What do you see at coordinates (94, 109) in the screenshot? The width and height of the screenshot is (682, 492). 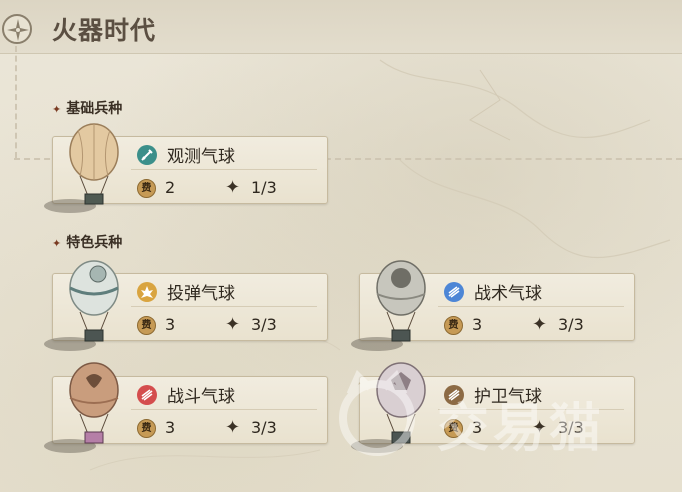 I see `section-label: 基础兵种` at bounding box center [94, 109].